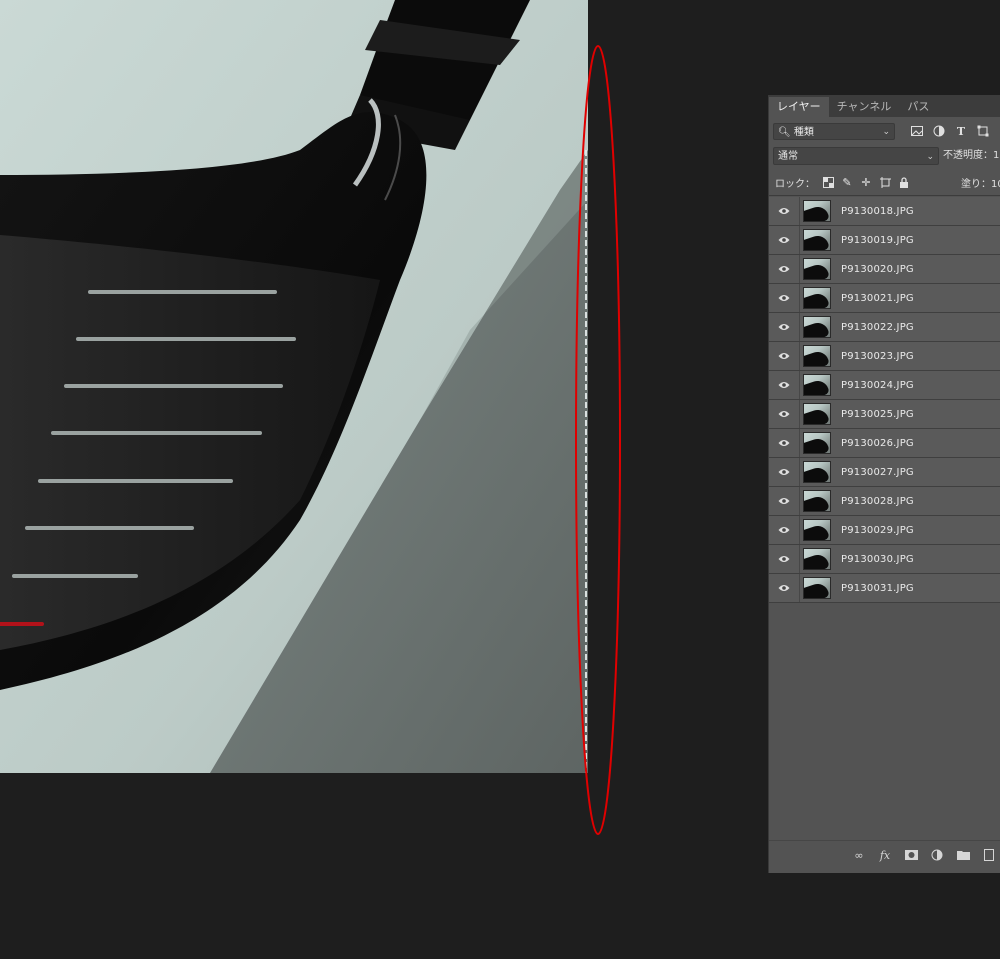  I want to click on mask-icon, so click(911, 855).